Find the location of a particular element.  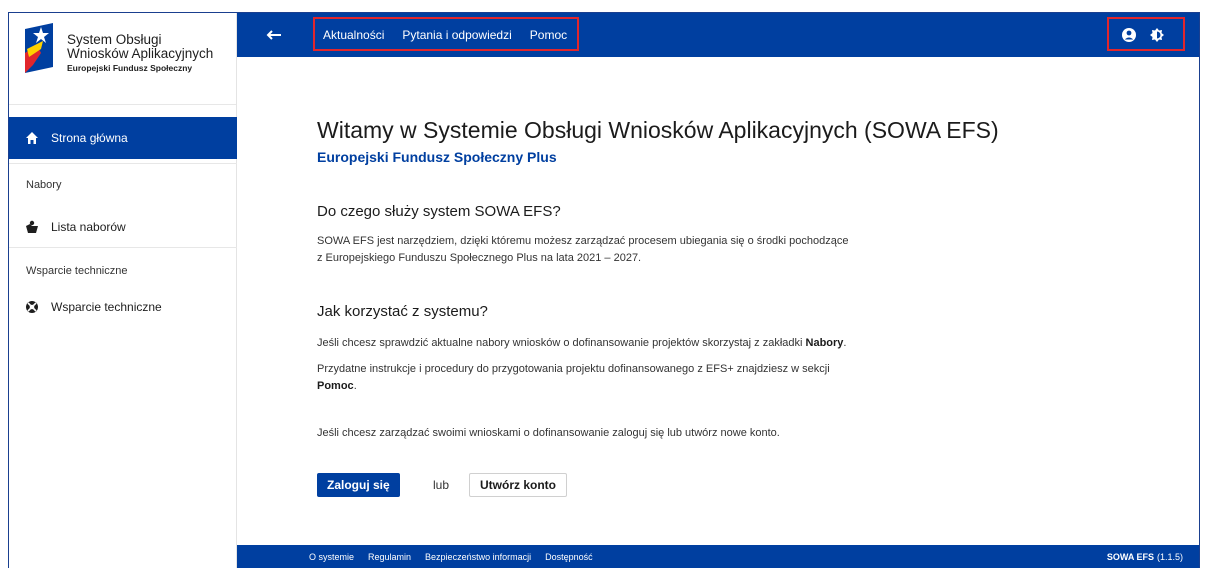

section-heading-howto: Jak korzystać z systemu? is located at coordinates (402, 311).